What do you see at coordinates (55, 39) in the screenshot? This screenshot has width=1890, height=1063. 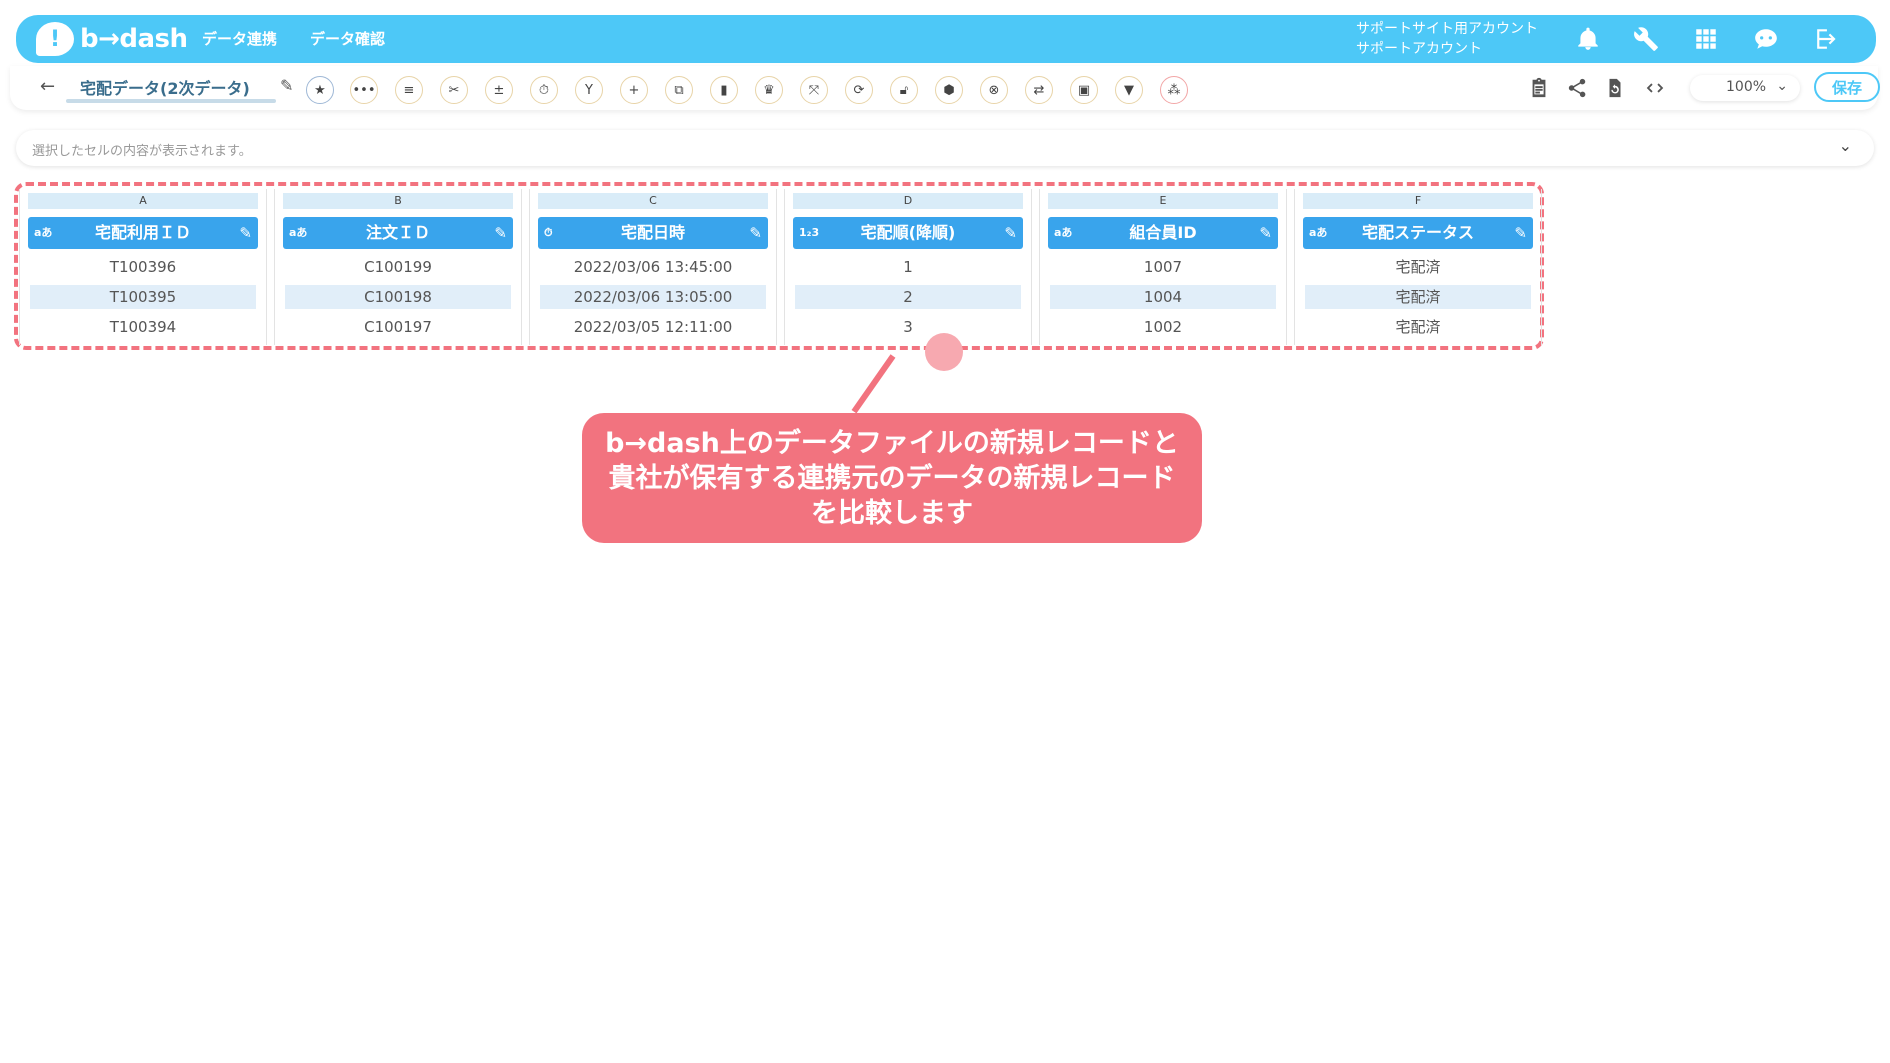 I see `logo-mark: !` at bounding box center [55, 39].